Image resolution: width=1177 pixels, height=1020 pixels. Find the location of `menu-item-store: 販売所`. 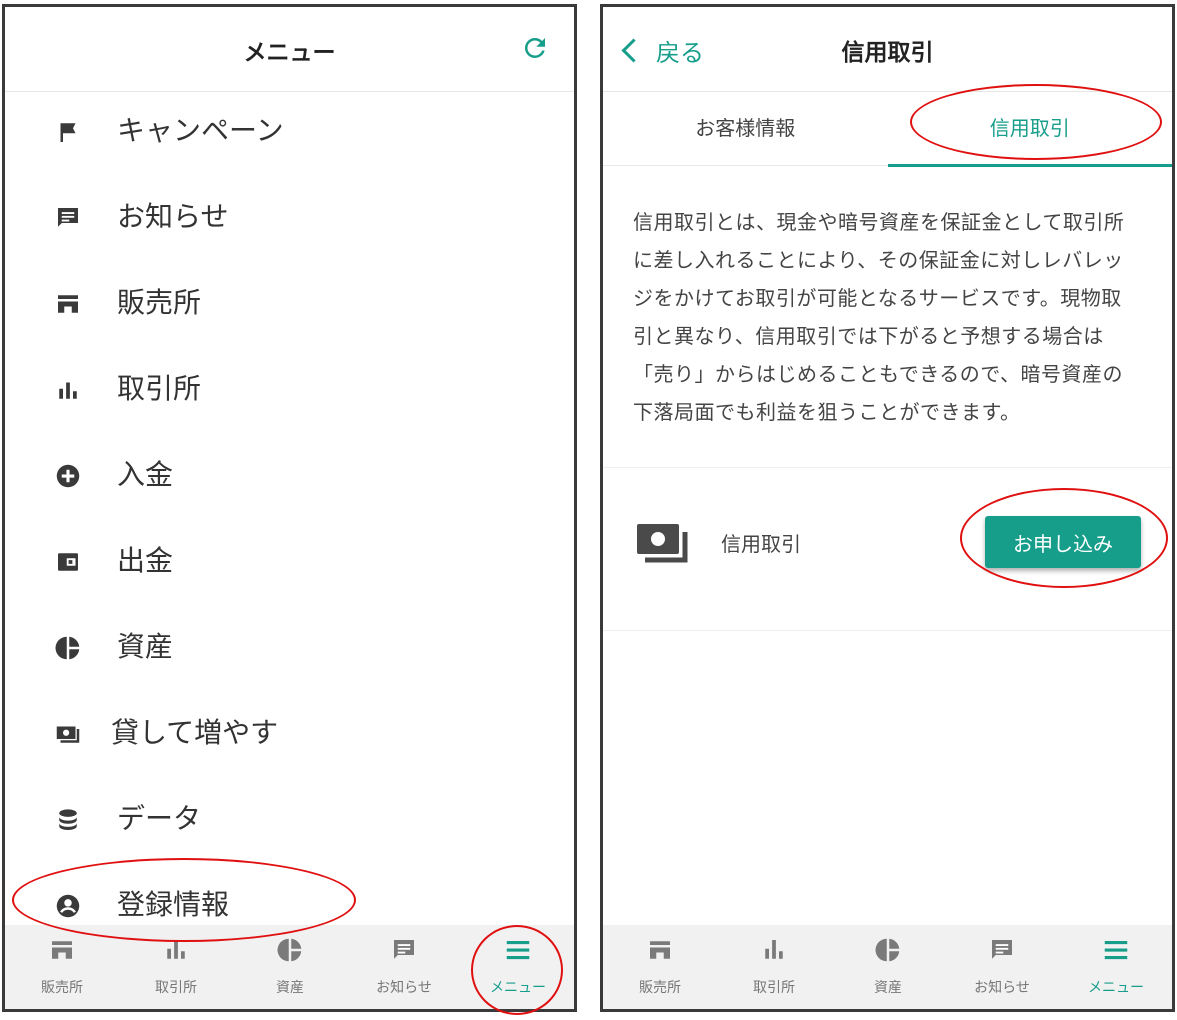

menu-item-store: 販売所 is located at coordinates (289, 304).